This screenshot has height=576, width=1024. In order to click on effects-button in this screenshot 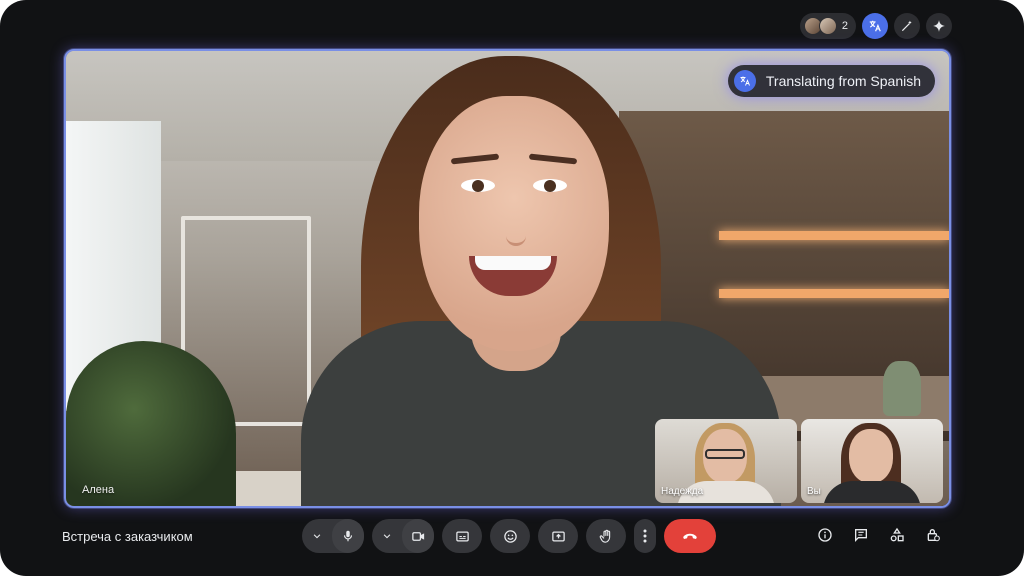, I will do `click(907, 26)`.